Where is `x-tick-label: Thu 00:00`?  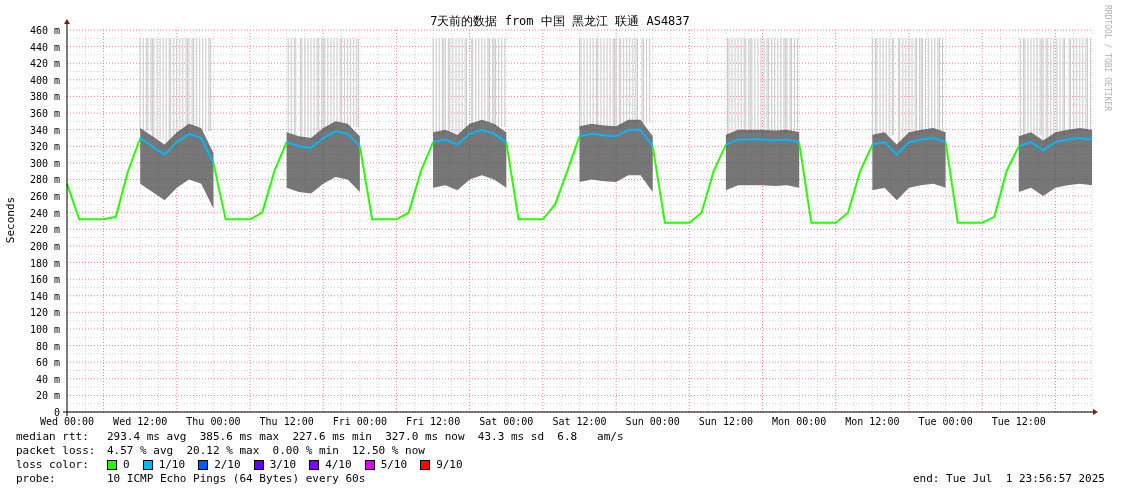
x-tick-label: Thu 00:00 is located at coordinates (213, 421).